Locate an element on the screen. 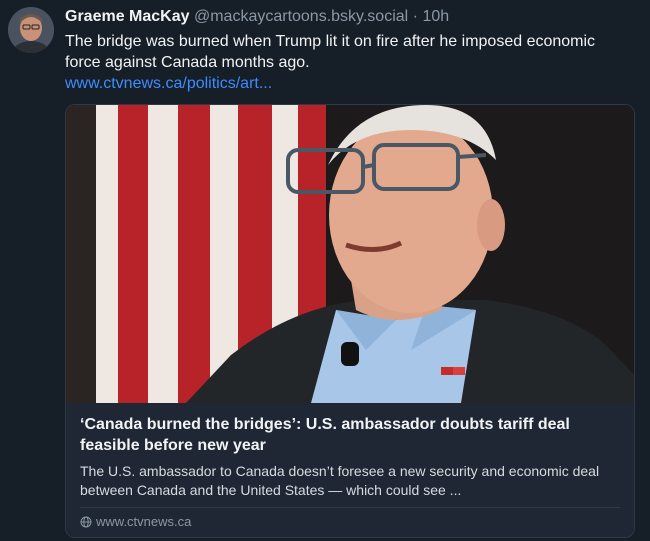  author-handle: @mackaycartoons.bsky.social is located at coordinates (301, 16).